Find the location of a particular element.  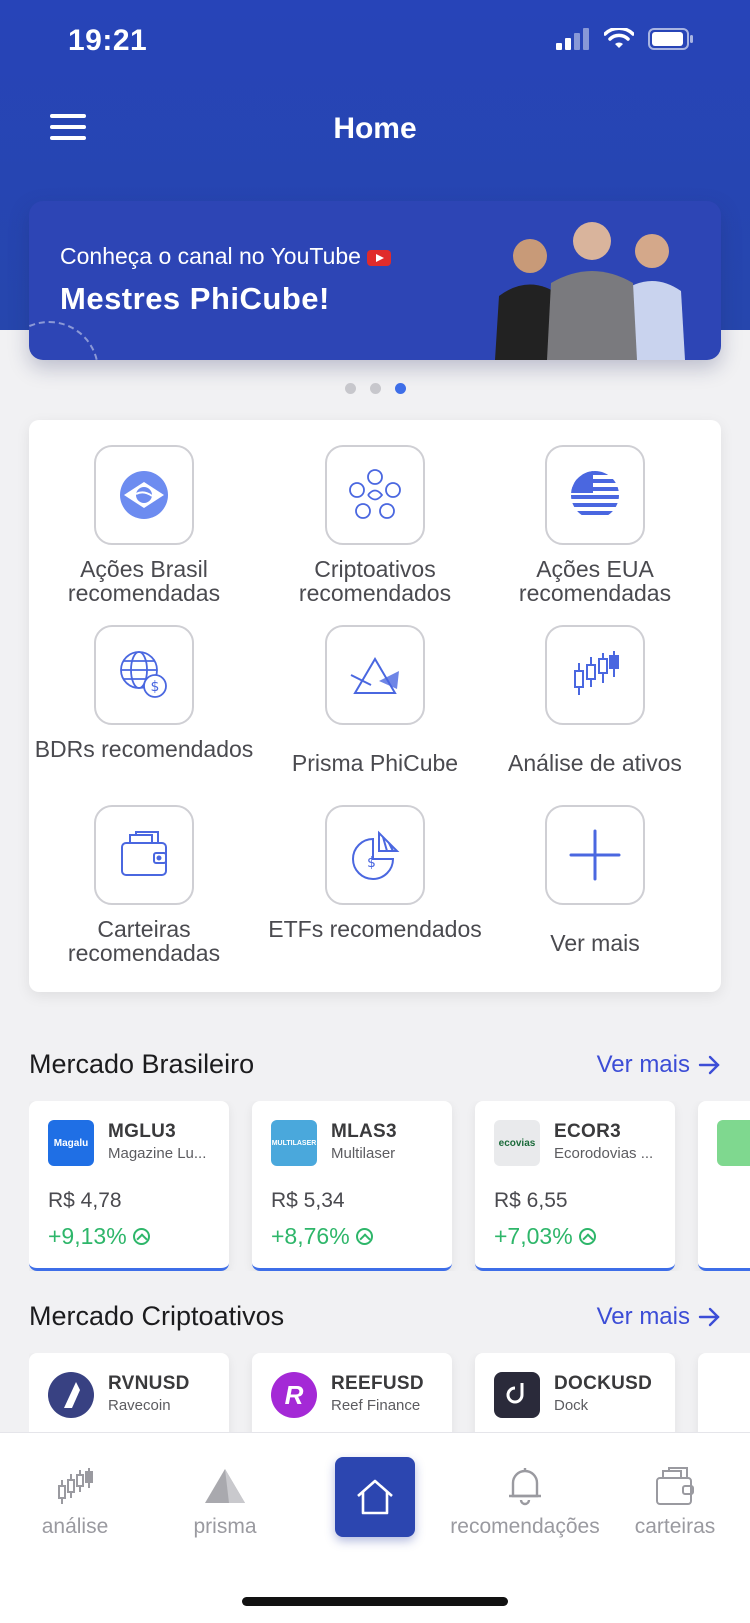

tile-analise: Análise de ativos is located at coordinates (595, 700).